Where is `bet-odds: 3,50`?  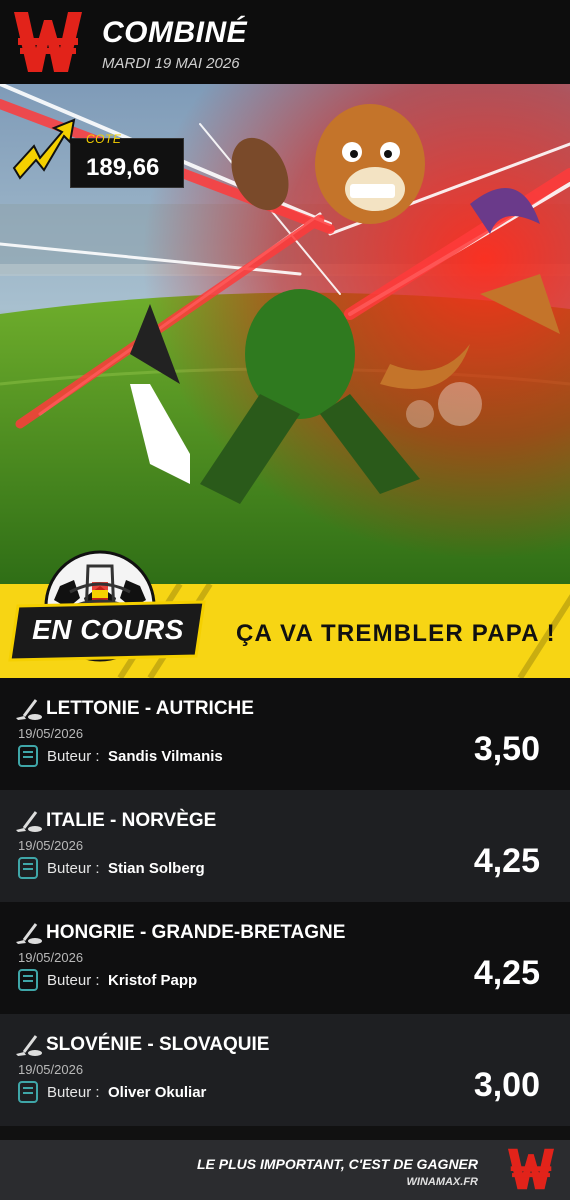
bet-odds: 3,50 is located at coordinates (506, 749).